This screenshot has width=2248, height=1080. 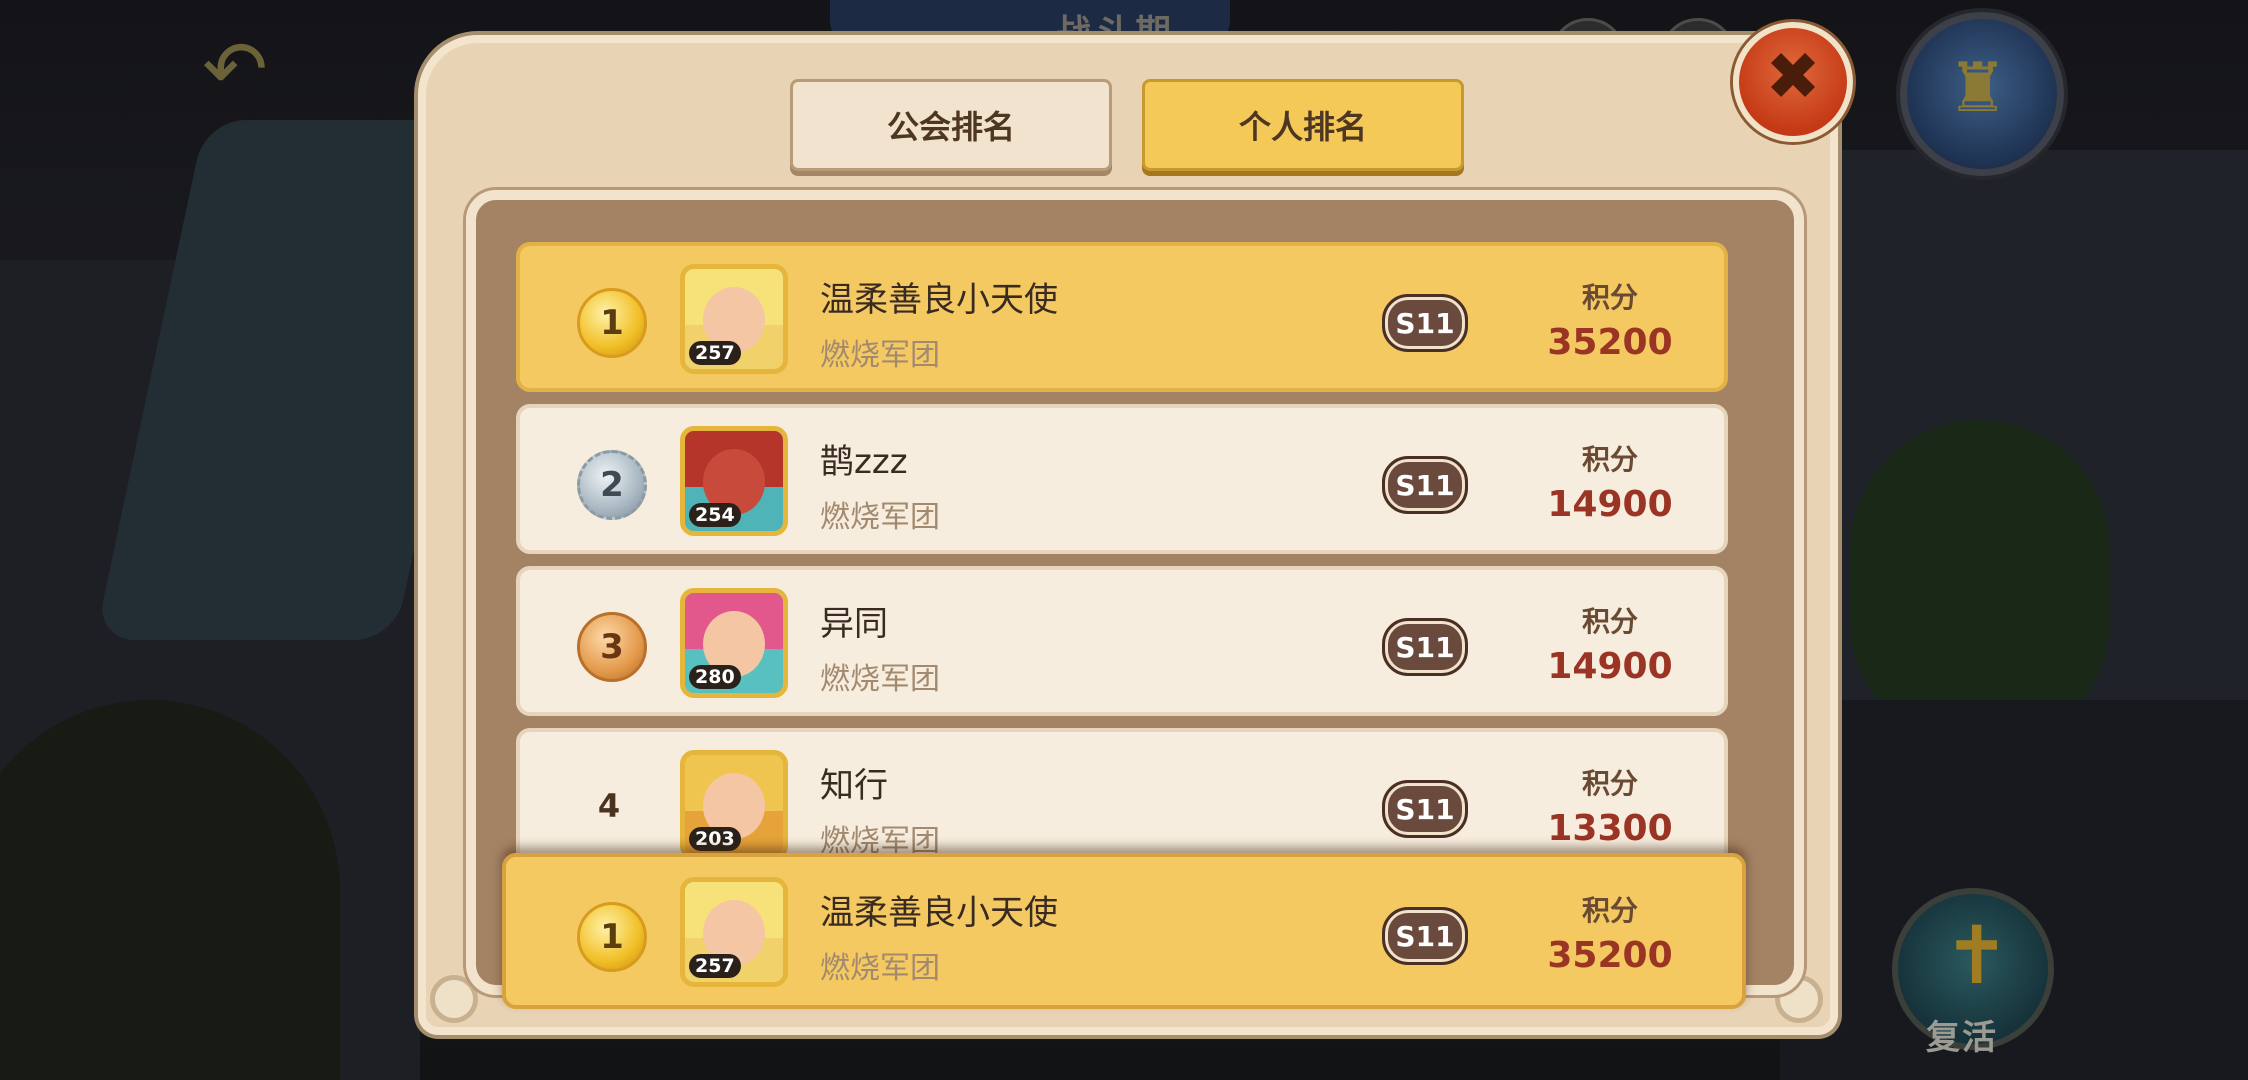 I want to click on ranking-row: 2 254 鹊zzz 燃烧军团 S11 积分 14900, so click(x=1122, y=479).